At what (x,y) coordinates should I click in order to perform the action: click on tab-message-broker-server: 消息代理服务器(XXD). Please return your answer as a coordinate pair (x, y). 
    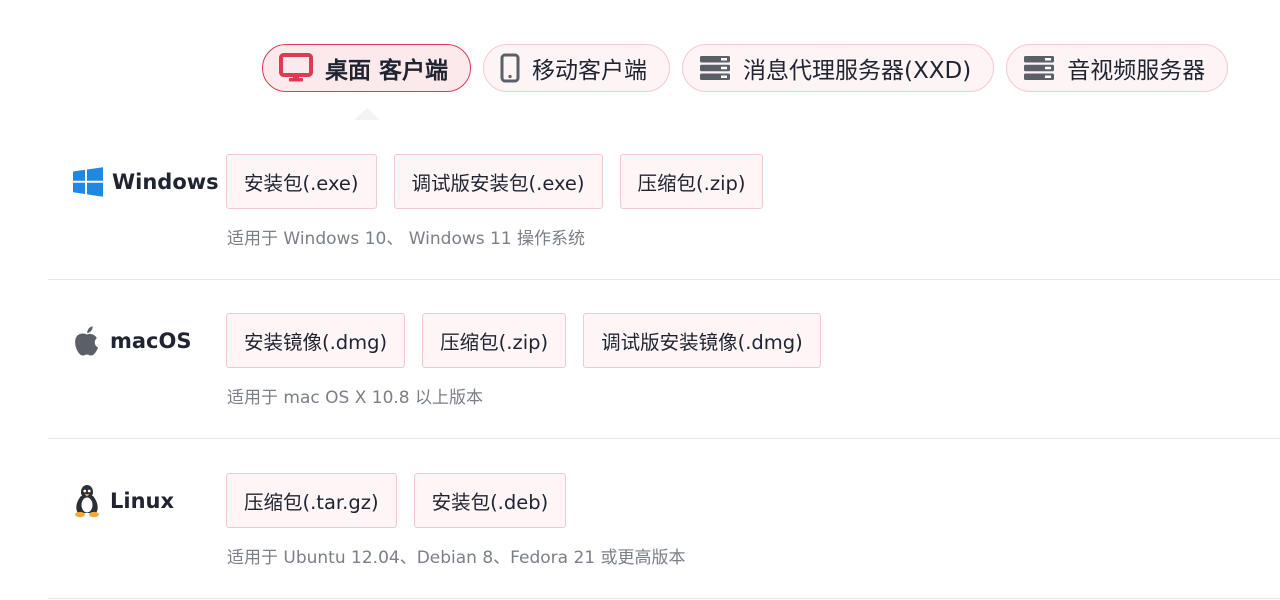
    Looking at the image, I should click on (838, 68).